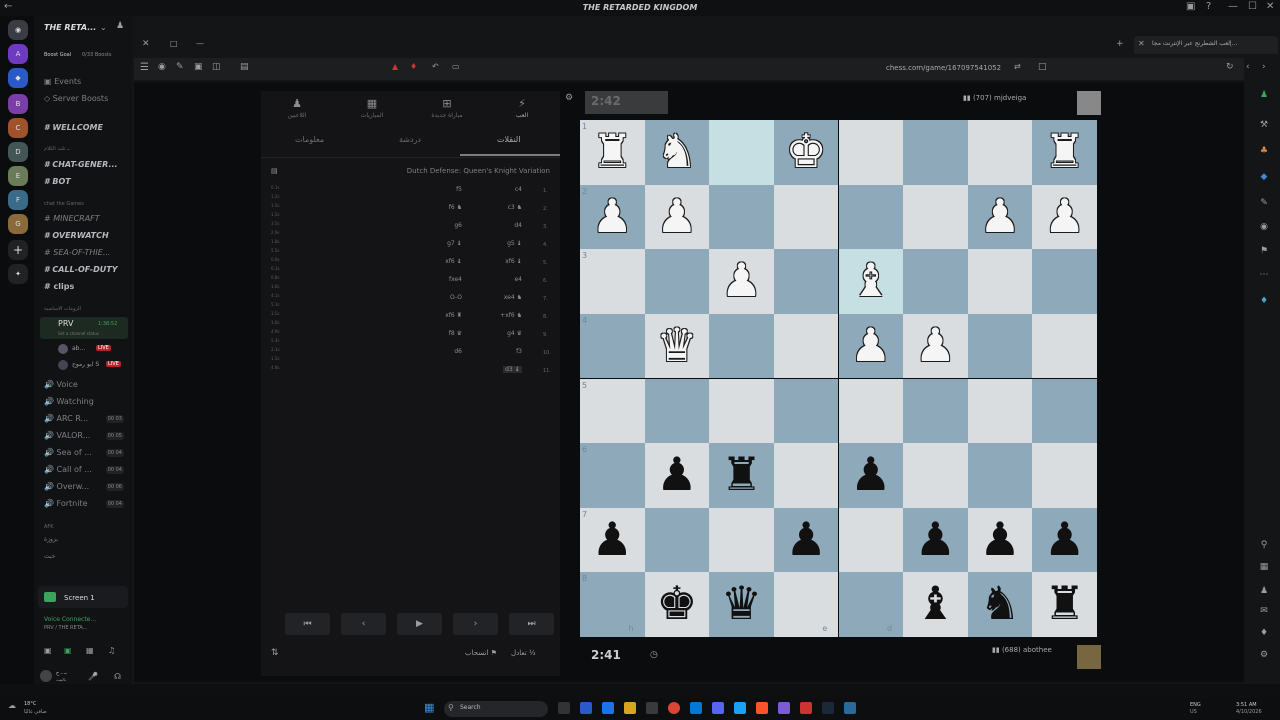  Describe the element at coordinates (35, 712) in the screenshot. I see `weather-desc: صافي غالبًا` at that location.